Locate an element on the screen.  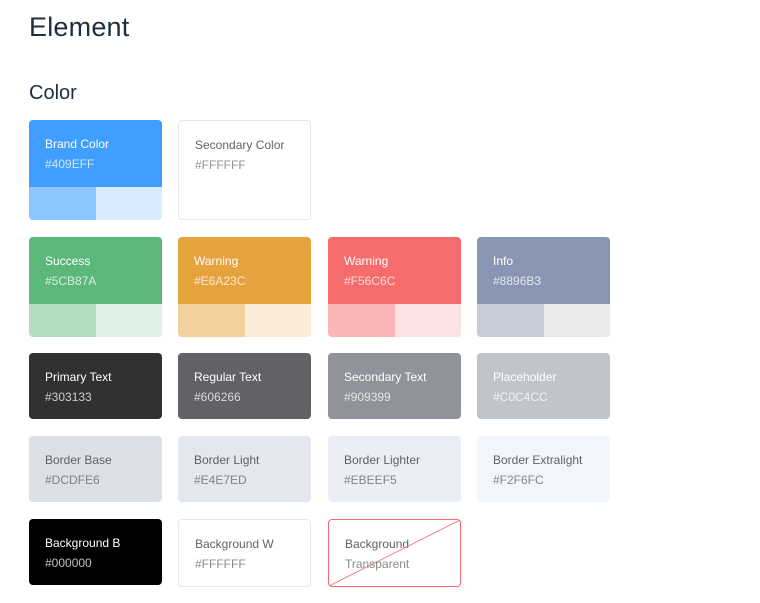
swatch-border-light: Border Light #E4E7ED is located at coordinates (244, 469).